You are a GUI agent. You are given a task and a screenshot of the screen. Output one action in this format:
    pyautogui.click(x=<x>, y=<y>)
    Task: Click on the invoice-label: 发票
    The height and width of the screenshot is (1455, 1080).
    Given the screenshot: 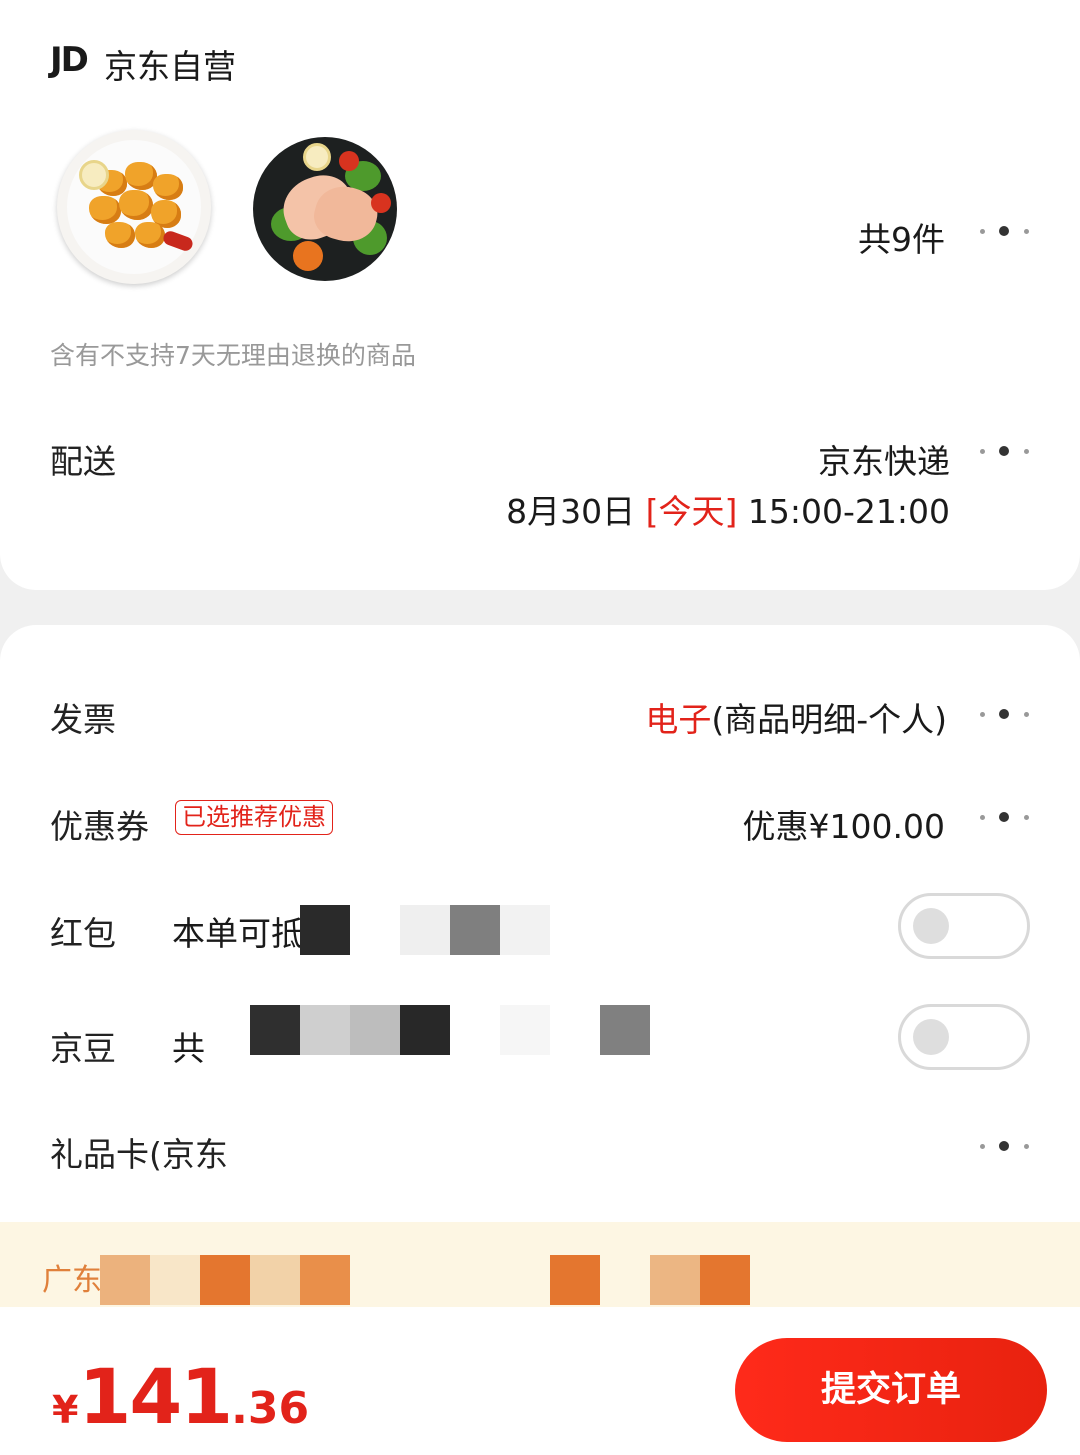 What is the action you would take?
    pyautogui.click(x=83, y=719)
    